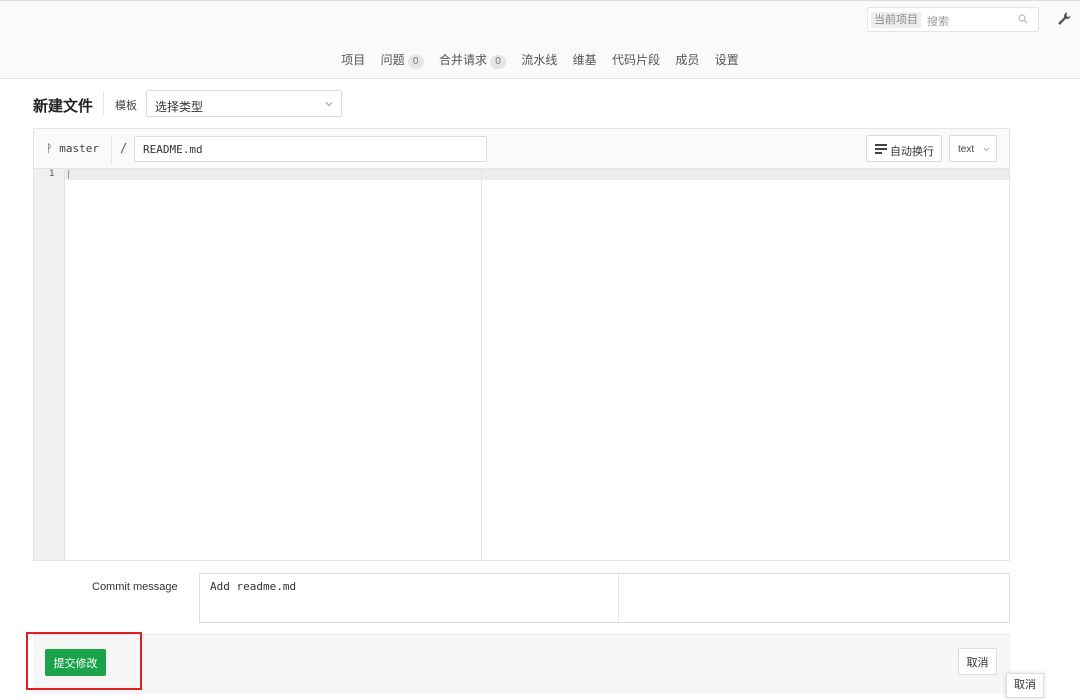  What do you see at coordinates (103, 103) in the screenshot?
I see `title-divider` at bounding box center [103, 103].